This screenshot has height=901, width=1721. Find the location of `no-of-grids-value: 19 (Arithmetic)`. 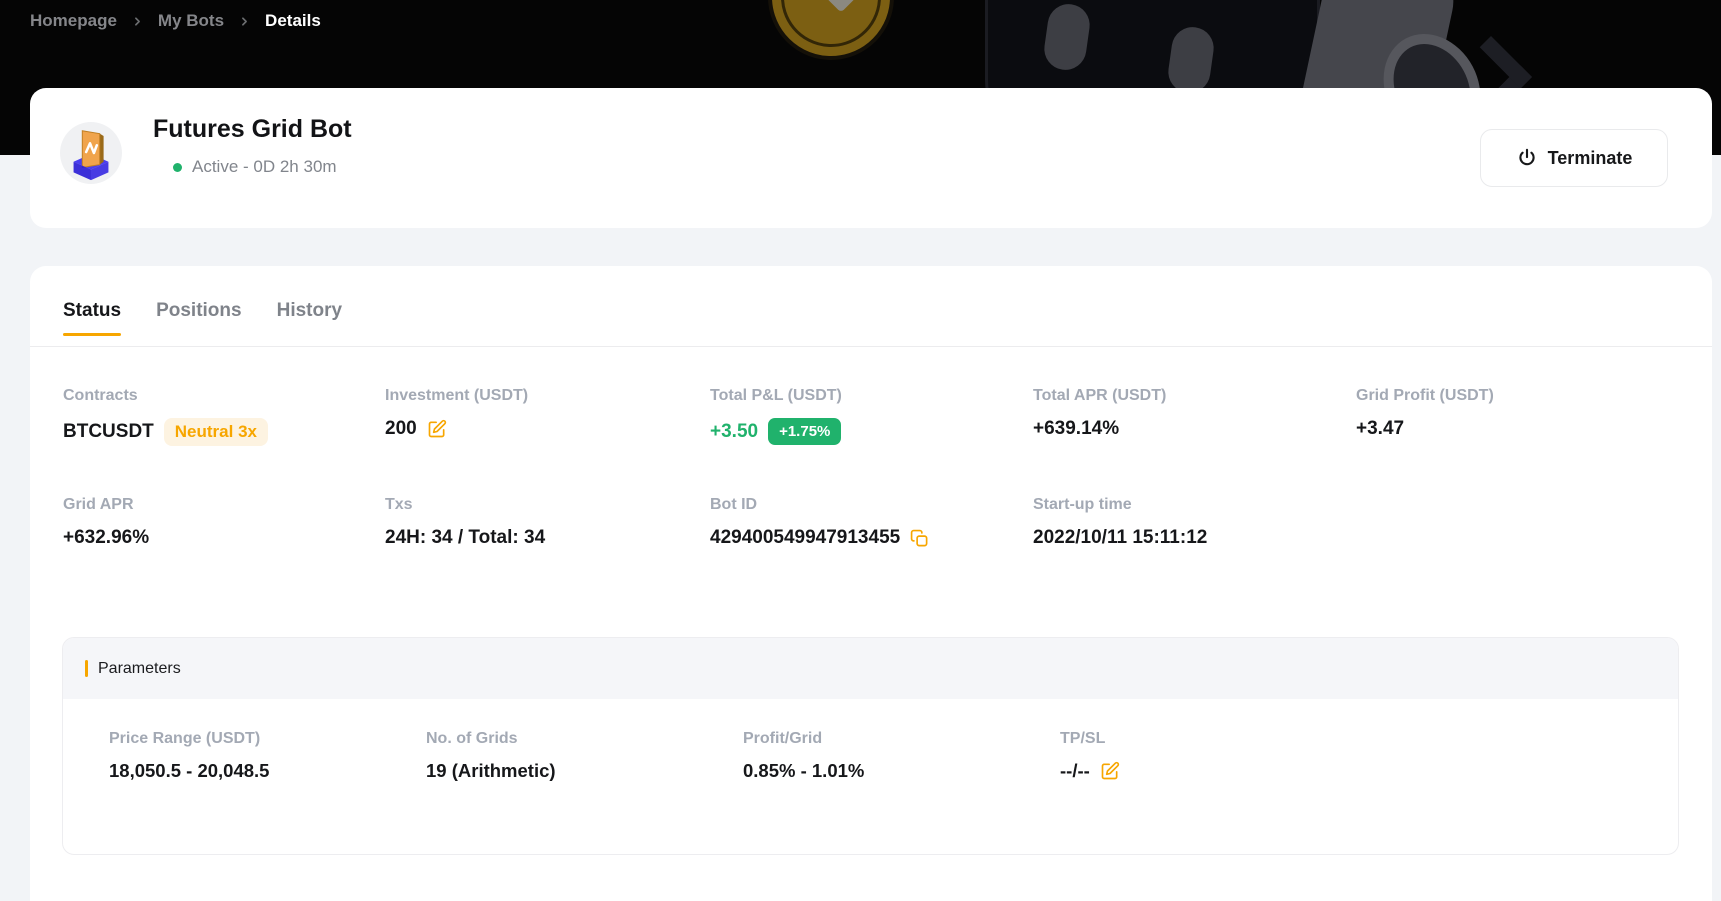

no-of-grids-value: 19 (Arithmetic) is located at coordinates (491, 770).